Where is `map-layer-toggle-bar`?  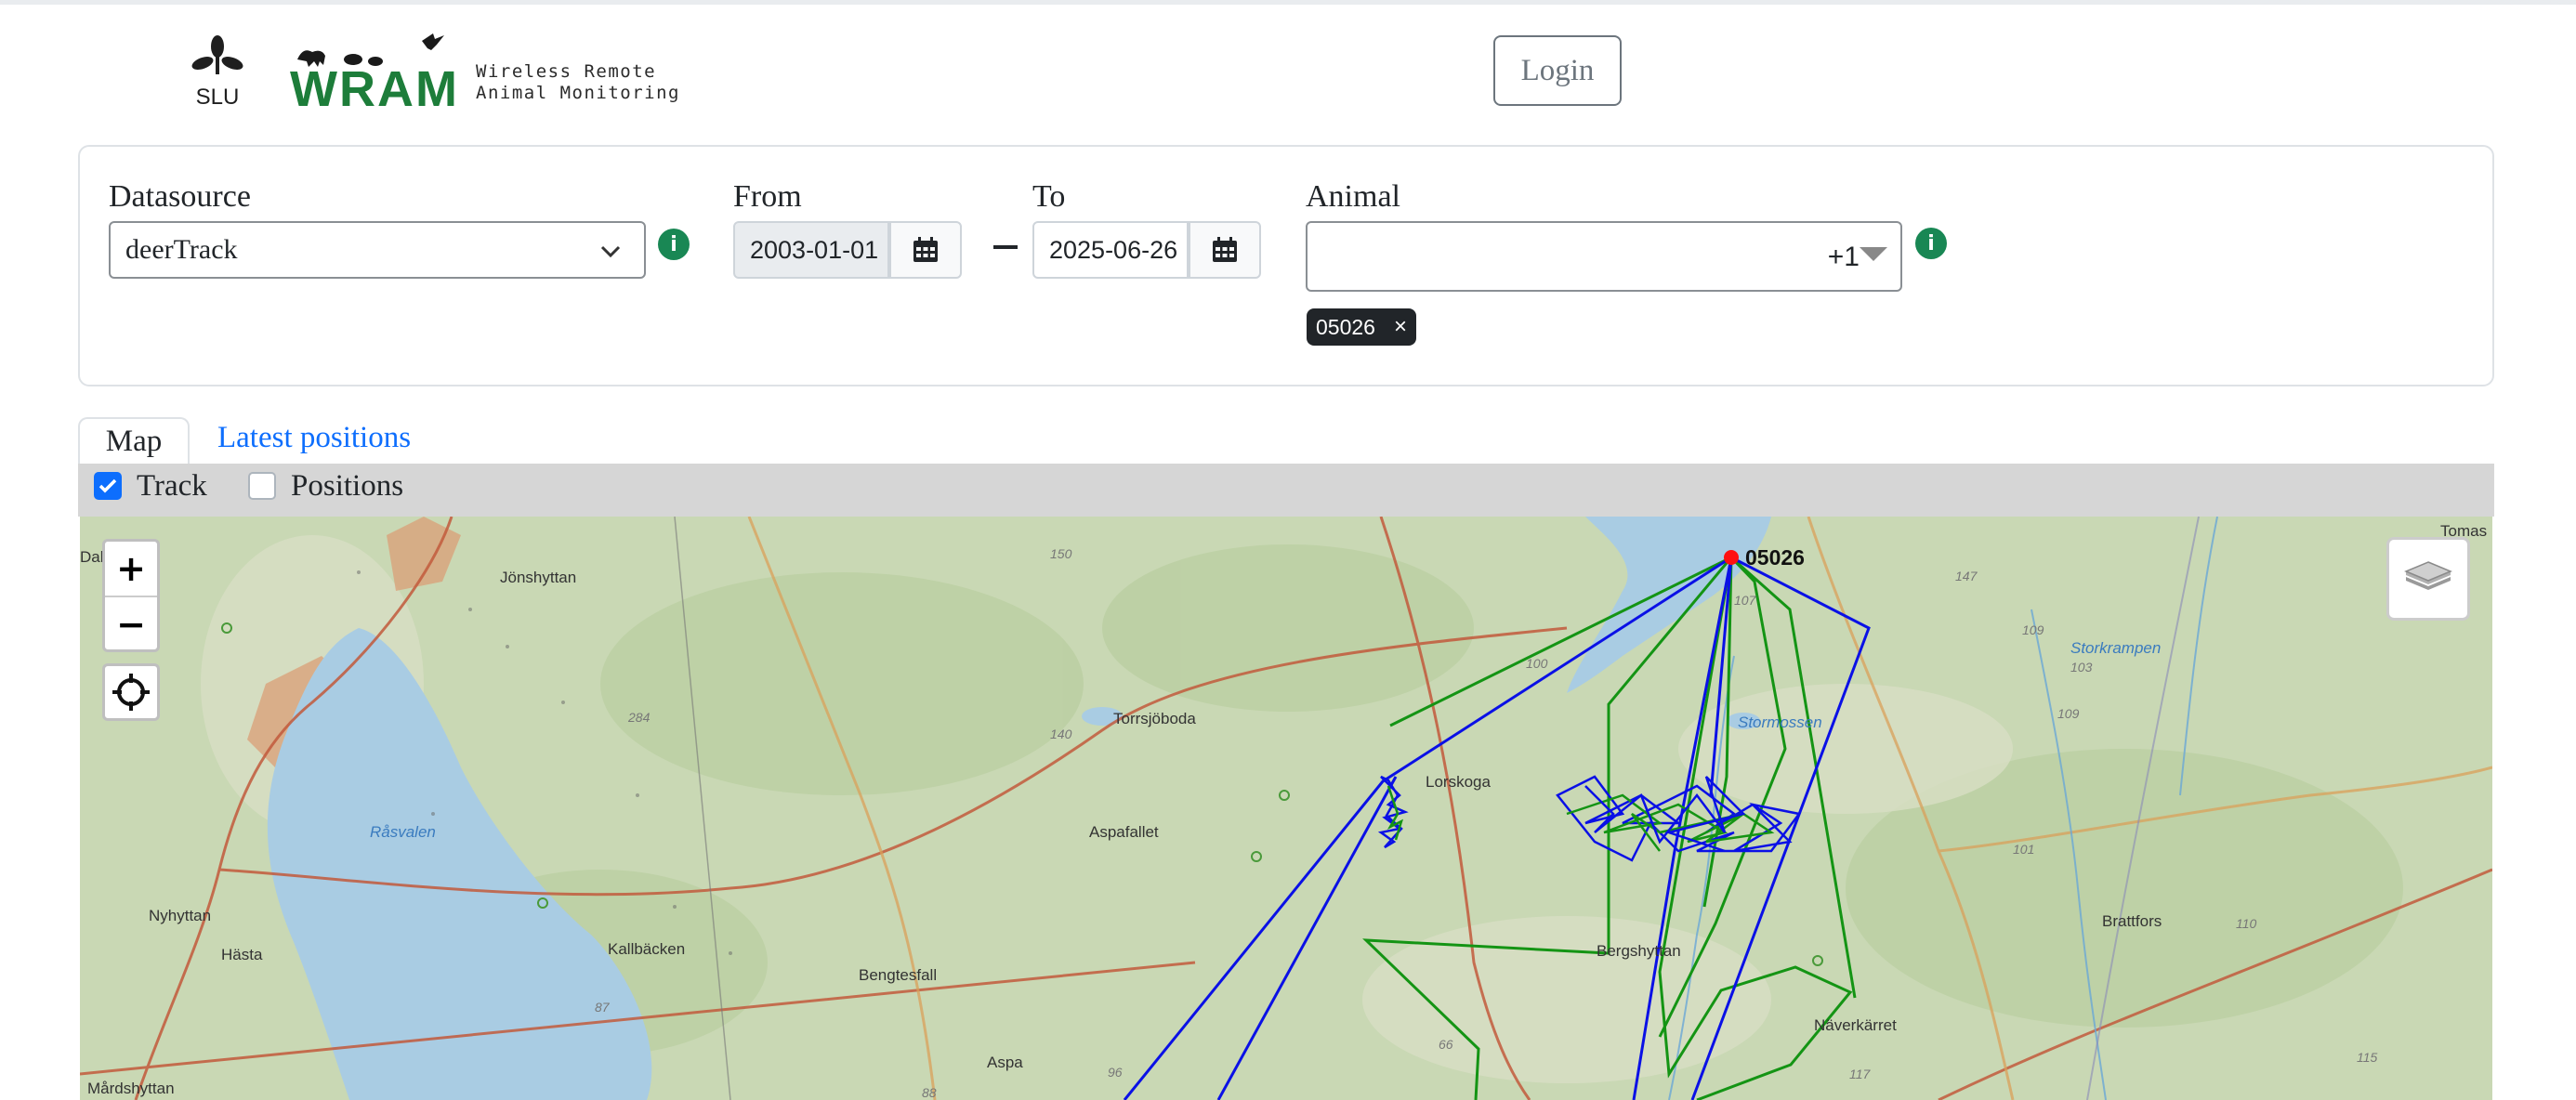
map-layer-toggle-bar is located at coordinates (1286, 491).